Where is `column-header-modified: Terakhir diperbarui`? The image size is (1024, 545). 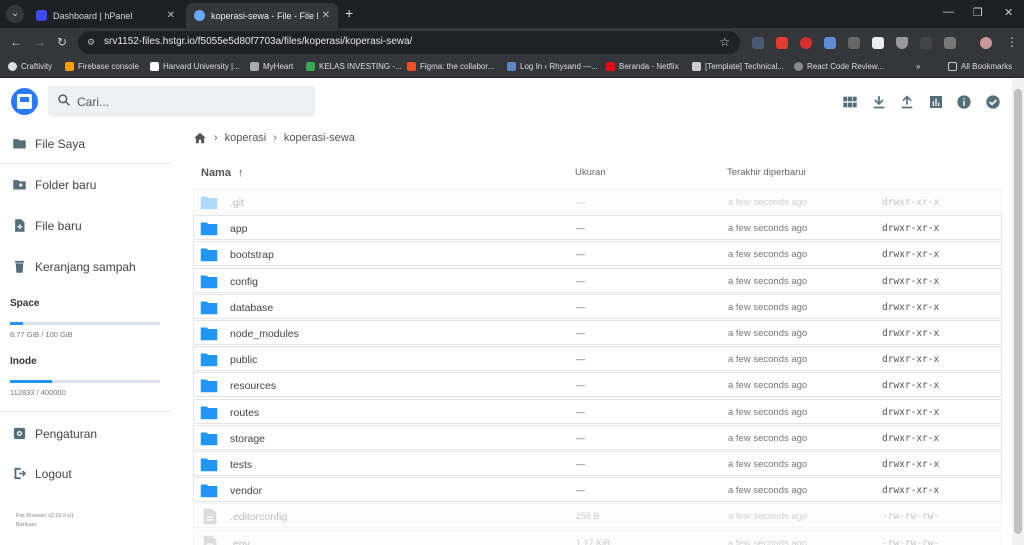
column-header-modified: Terakhir diperbarui is located at coordinates (766, 172).